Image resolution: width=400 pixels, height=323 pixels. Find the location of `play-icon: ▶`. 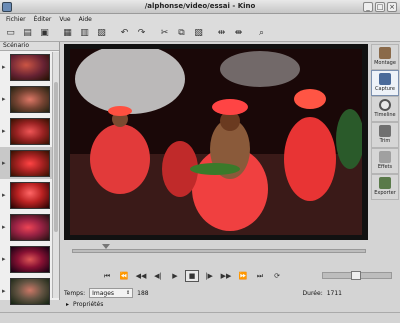

play-icon: ▶ is located at coordinates (175, 276).